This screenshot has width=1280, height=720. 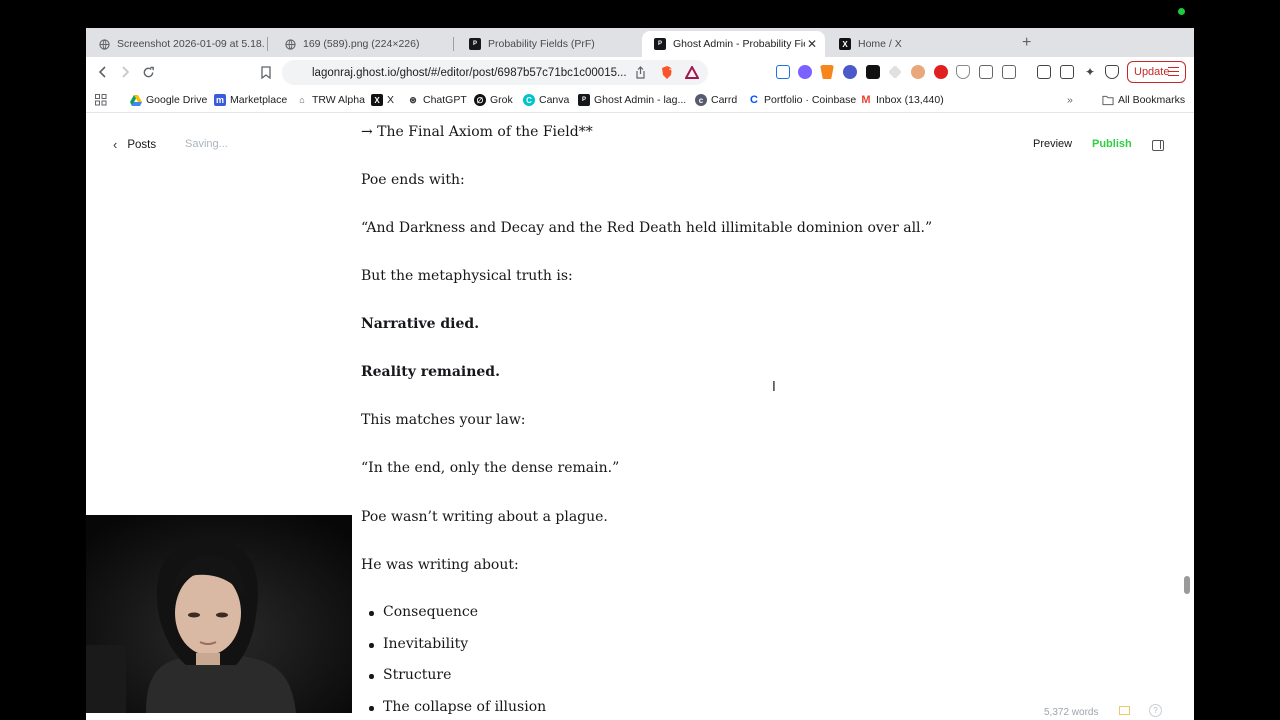 What do you see at coordinates (103, 72) in the screenshot?
I see `back-button` at bounding box center [103, 72].